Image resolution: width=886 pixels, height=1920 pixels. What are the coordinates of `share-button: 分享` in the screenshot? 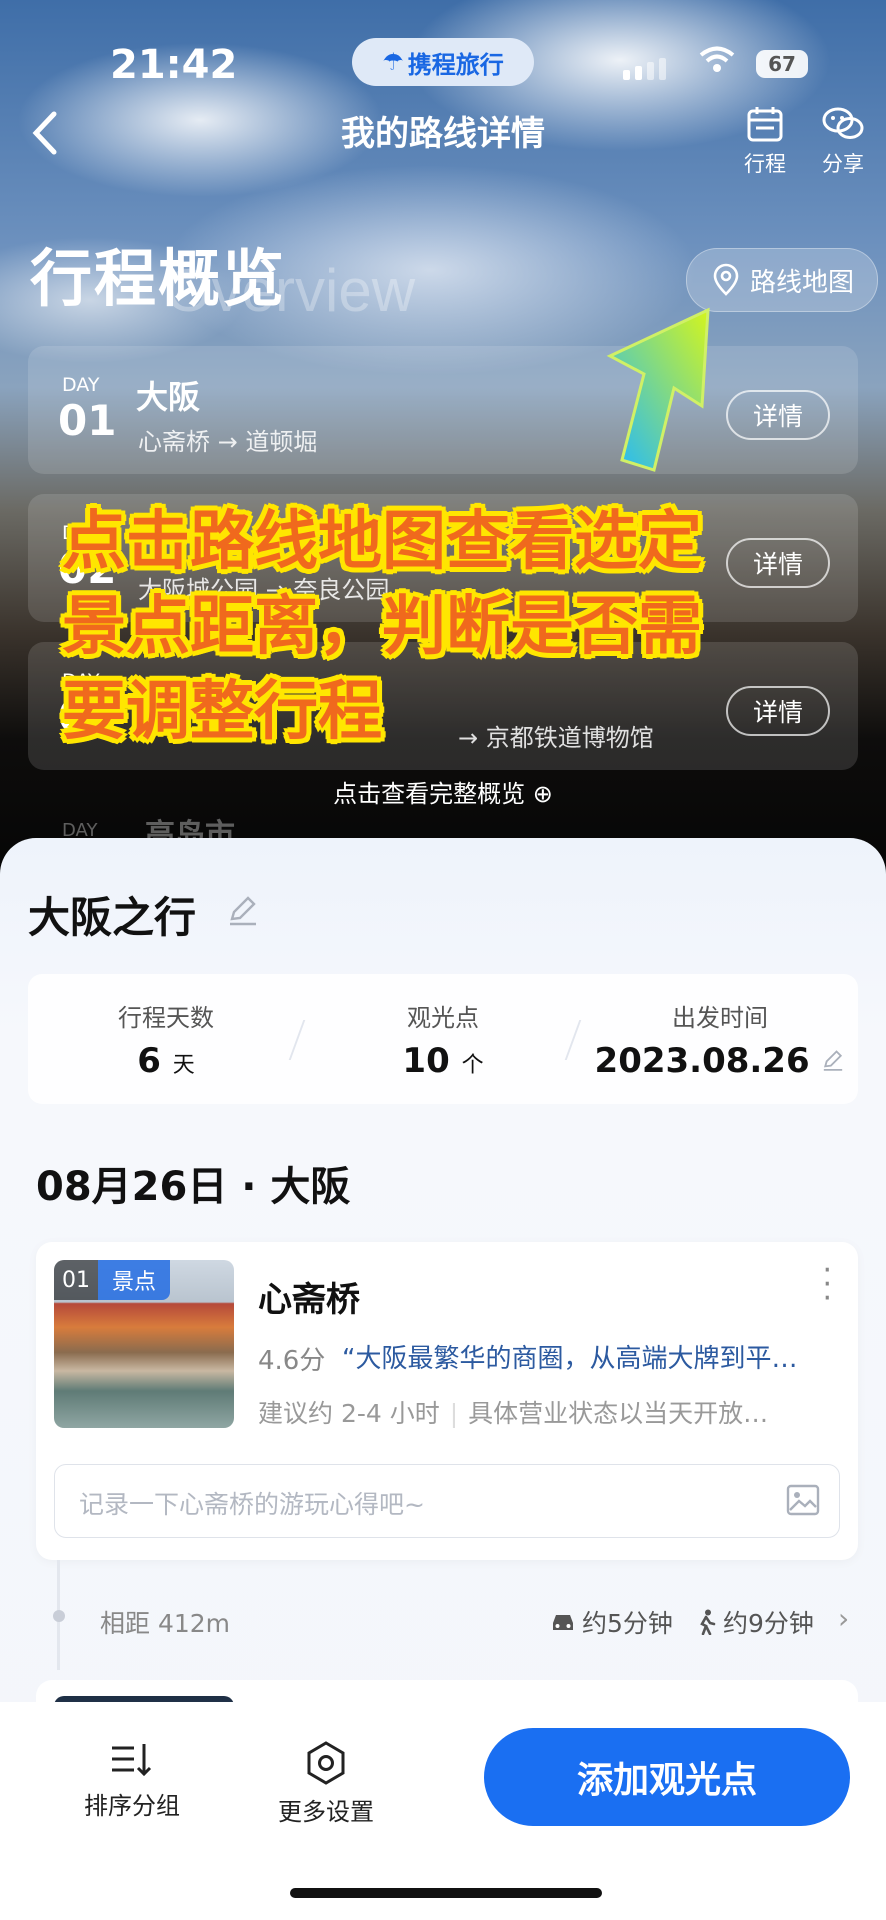 It's located at (843, 141).